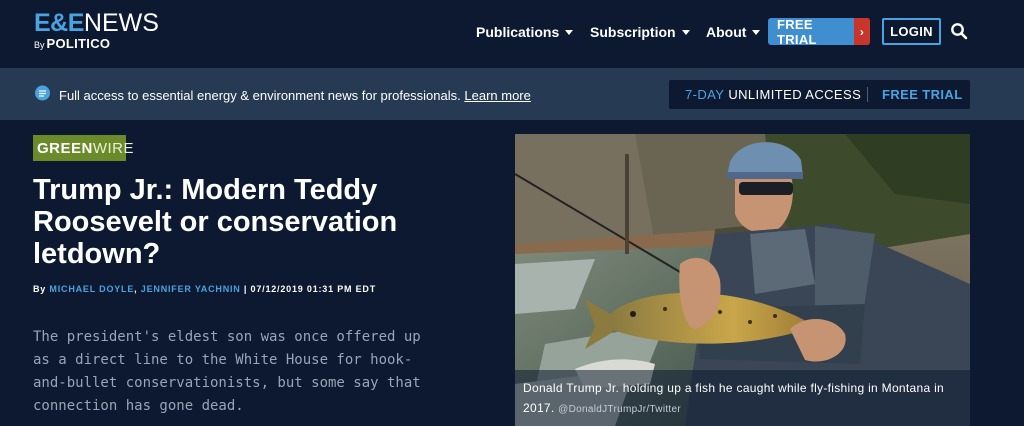 The height and width of the screenshot is (426, 1024). I want to click on chevron-right-icon: ›, so click(862, 31).